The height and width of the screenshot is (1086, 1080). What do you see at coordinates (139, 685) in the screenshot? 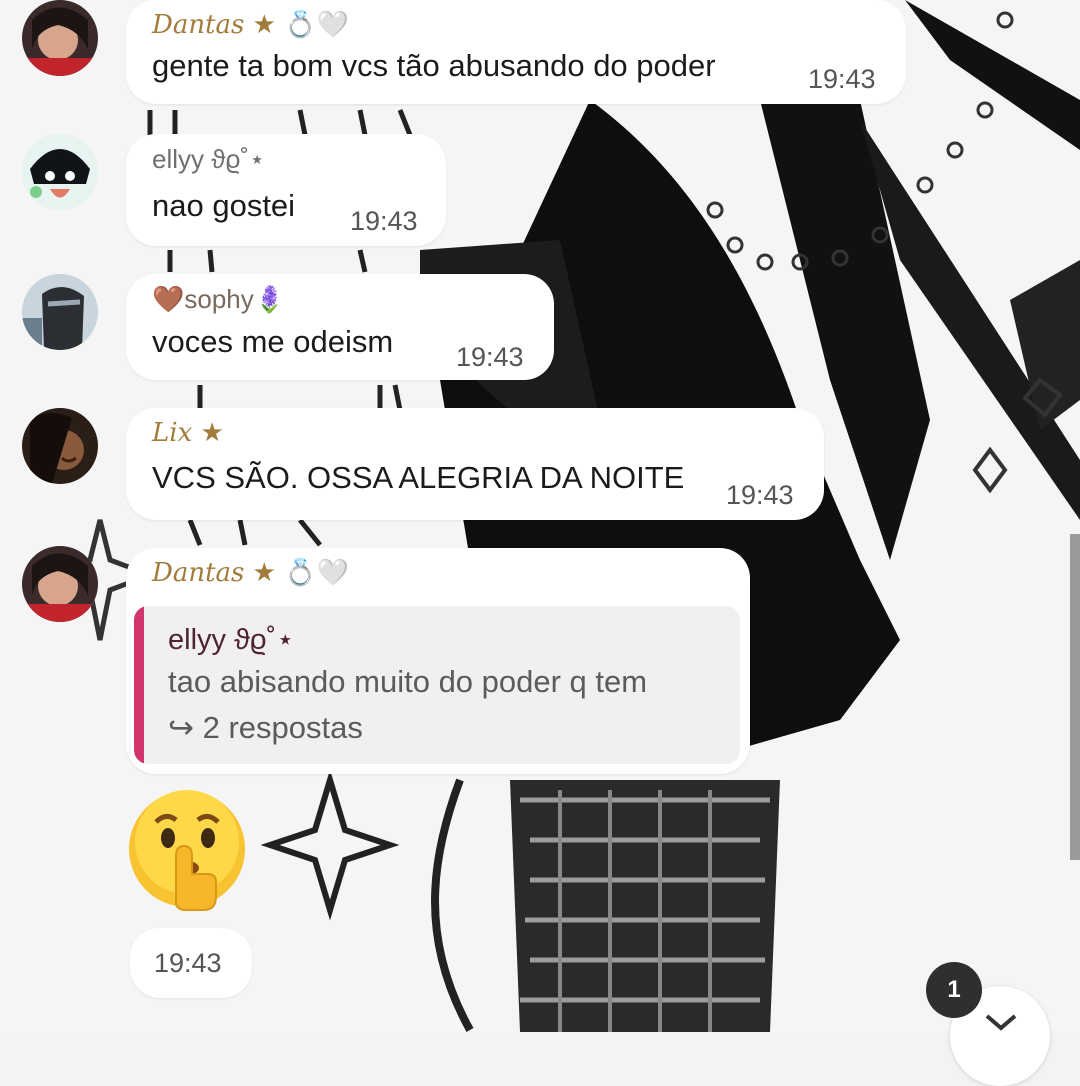
I see `quote-accent-bar` at bounding box center [139, 685].